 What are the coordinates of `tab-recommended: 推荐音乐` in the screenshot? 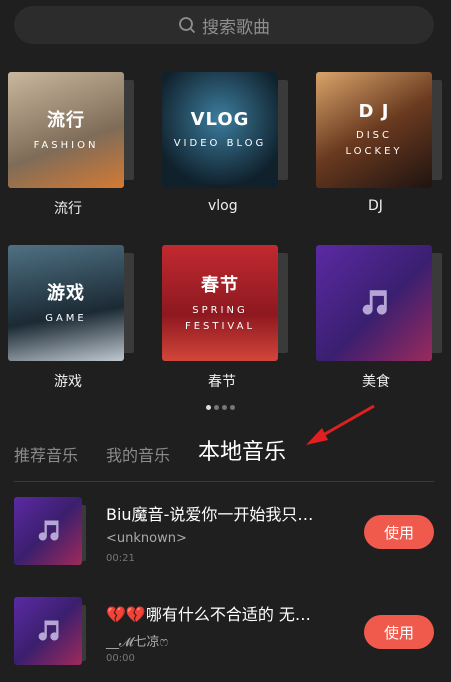 It's located at (46, 454).